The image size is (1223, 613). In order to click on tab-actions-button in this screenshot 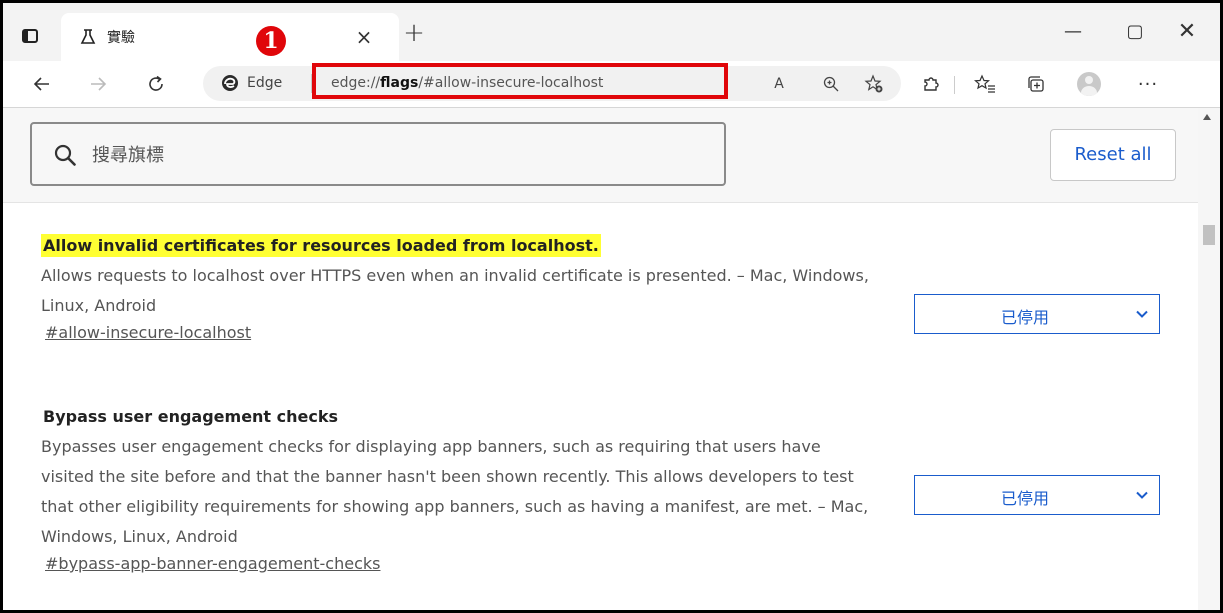, I will do `click(30, 36)`.